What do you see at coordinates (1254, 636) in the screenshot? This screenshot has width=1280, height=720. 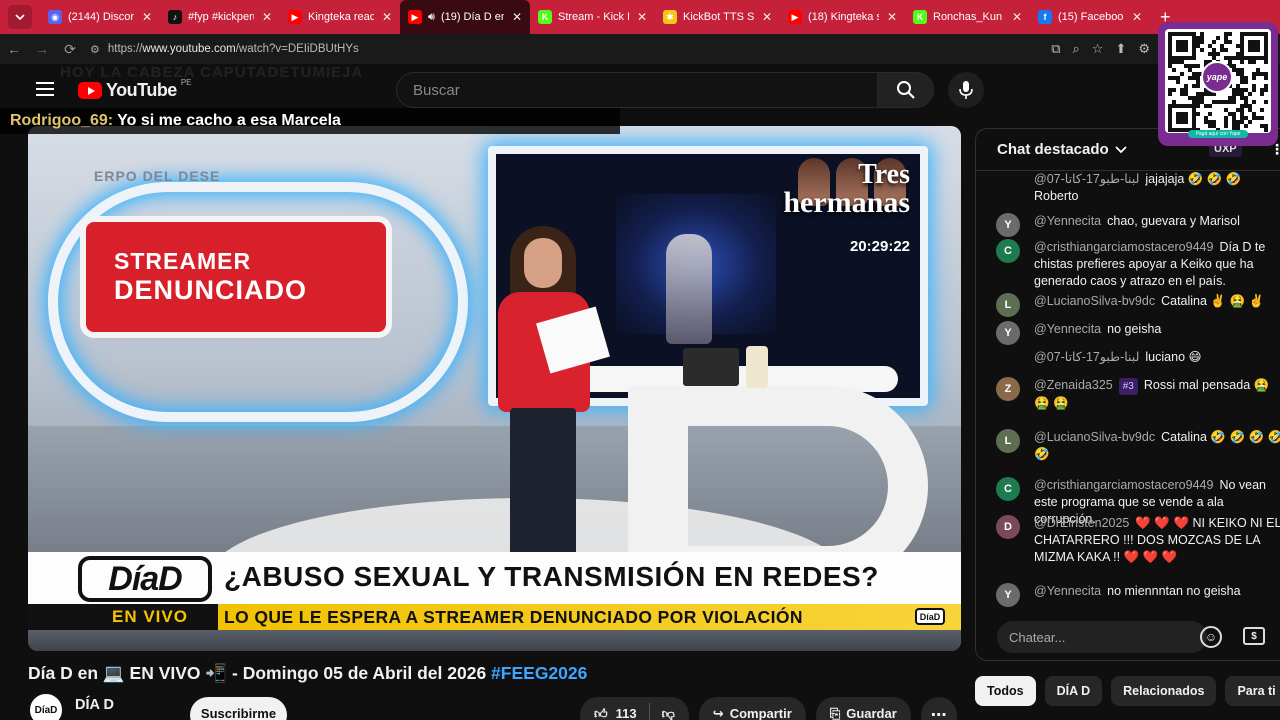 I see `super-chat-icon: $` at bounding box center [1254, 636].